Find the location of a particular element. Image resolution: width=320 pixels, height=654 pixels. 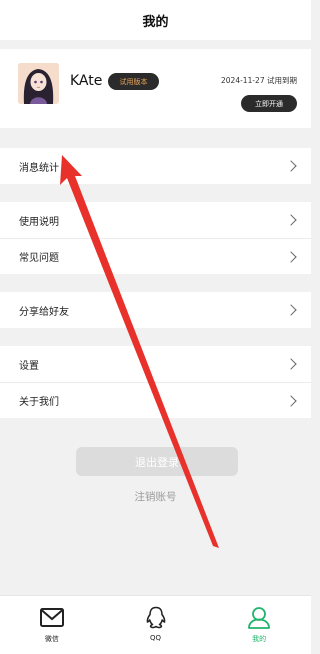

expire-date: 2024-11-27 试用到期 is located at coordinates (259, 80).